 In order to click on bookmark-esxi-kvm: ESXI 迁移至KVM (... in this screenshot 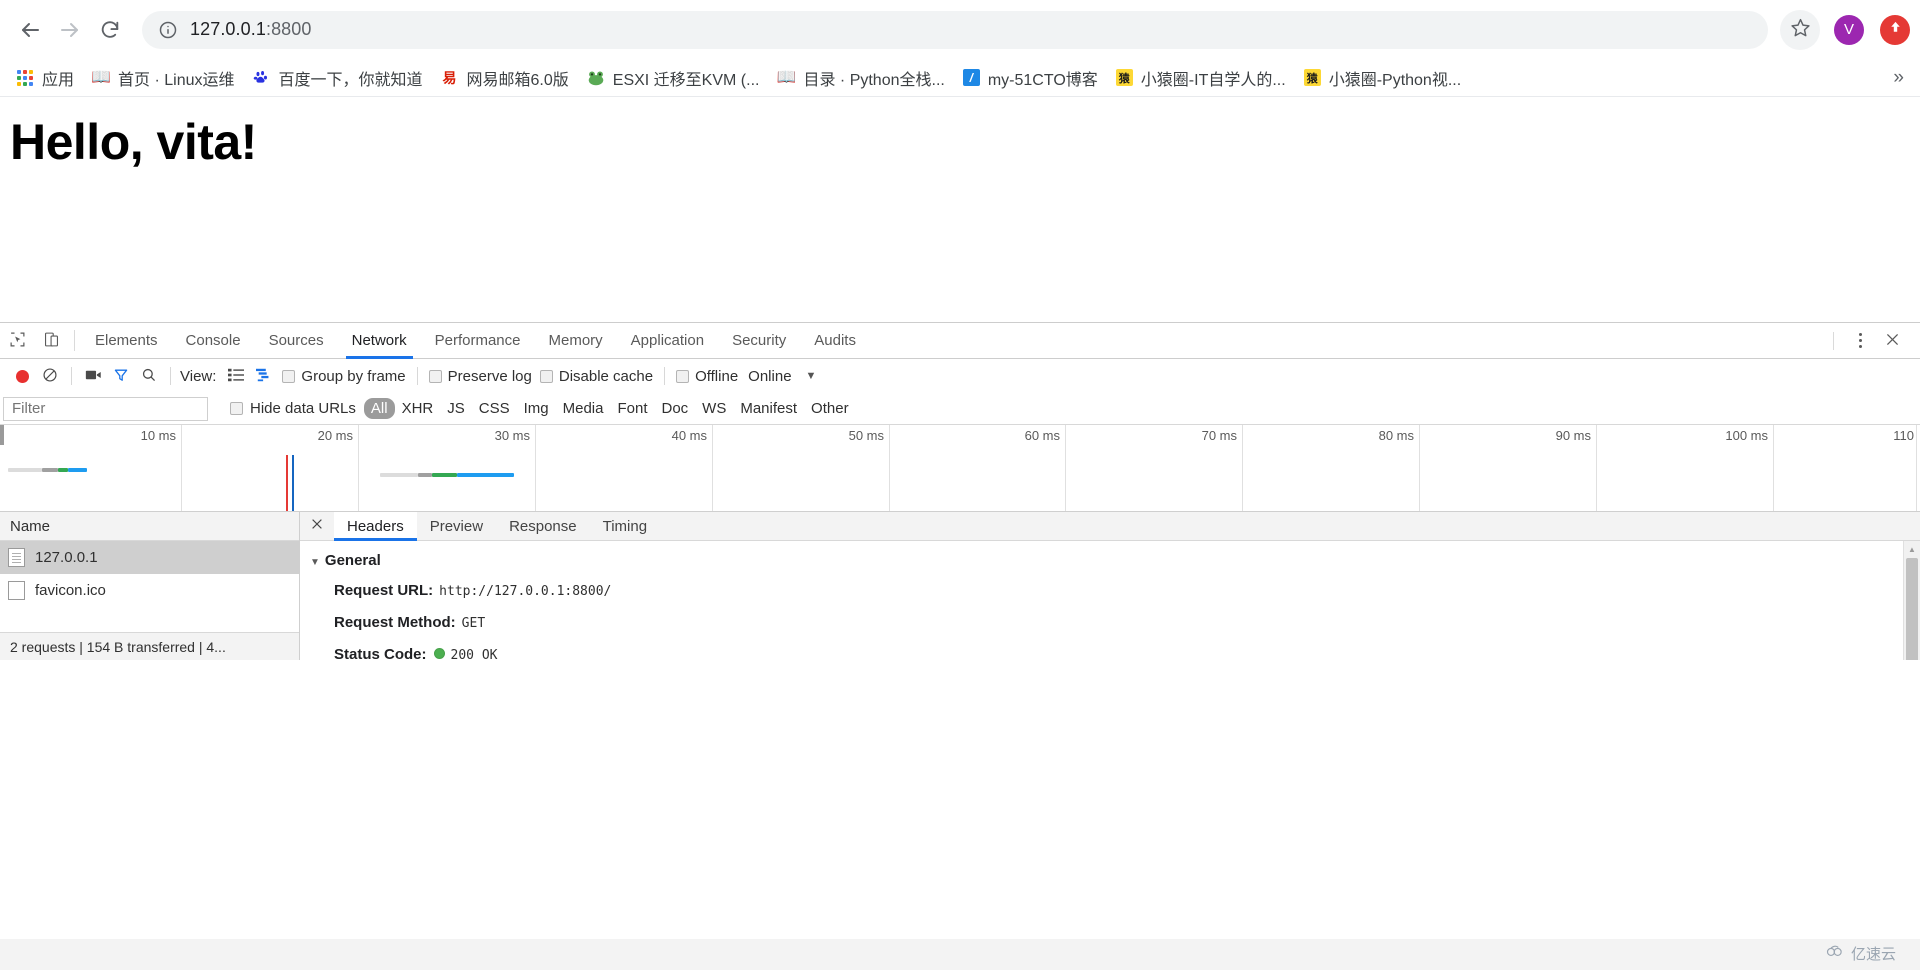, I will do `click(673, 78)`.